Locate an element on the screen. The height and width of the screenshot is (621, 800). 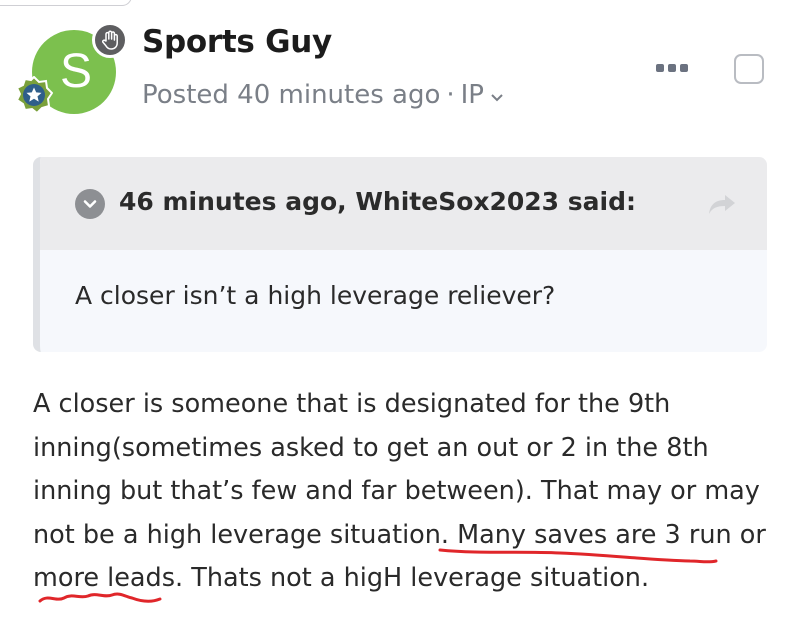
share-arrow-icon is located at coordinates (722, 206).